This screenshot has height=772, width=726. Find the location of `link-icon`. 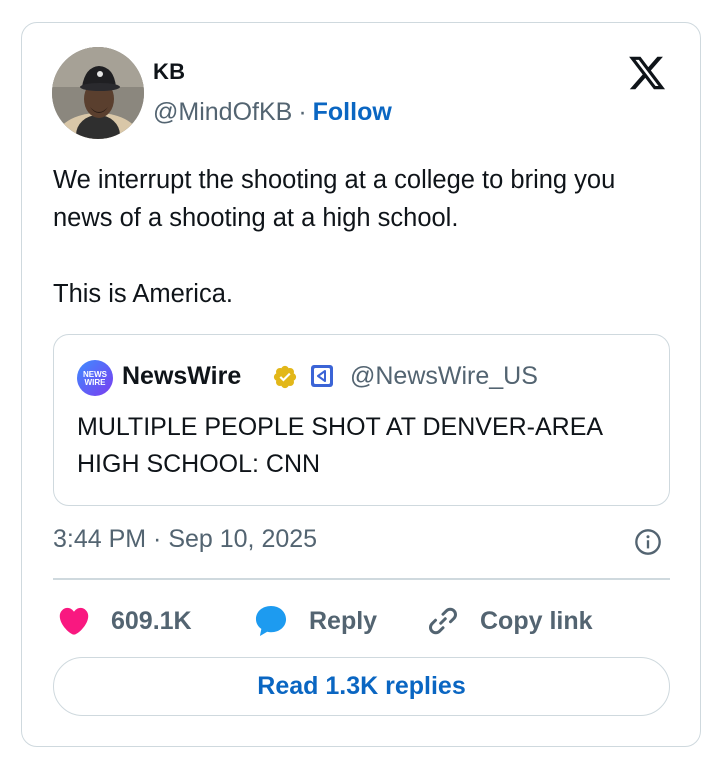

link-icon is located at coordinates (443, 621).